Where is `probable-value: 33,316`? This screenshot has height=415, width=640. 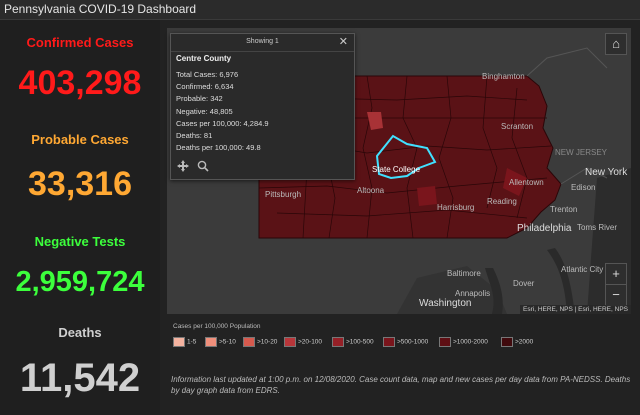 probable-value: 33,316 is located at coordinates (80, 184).